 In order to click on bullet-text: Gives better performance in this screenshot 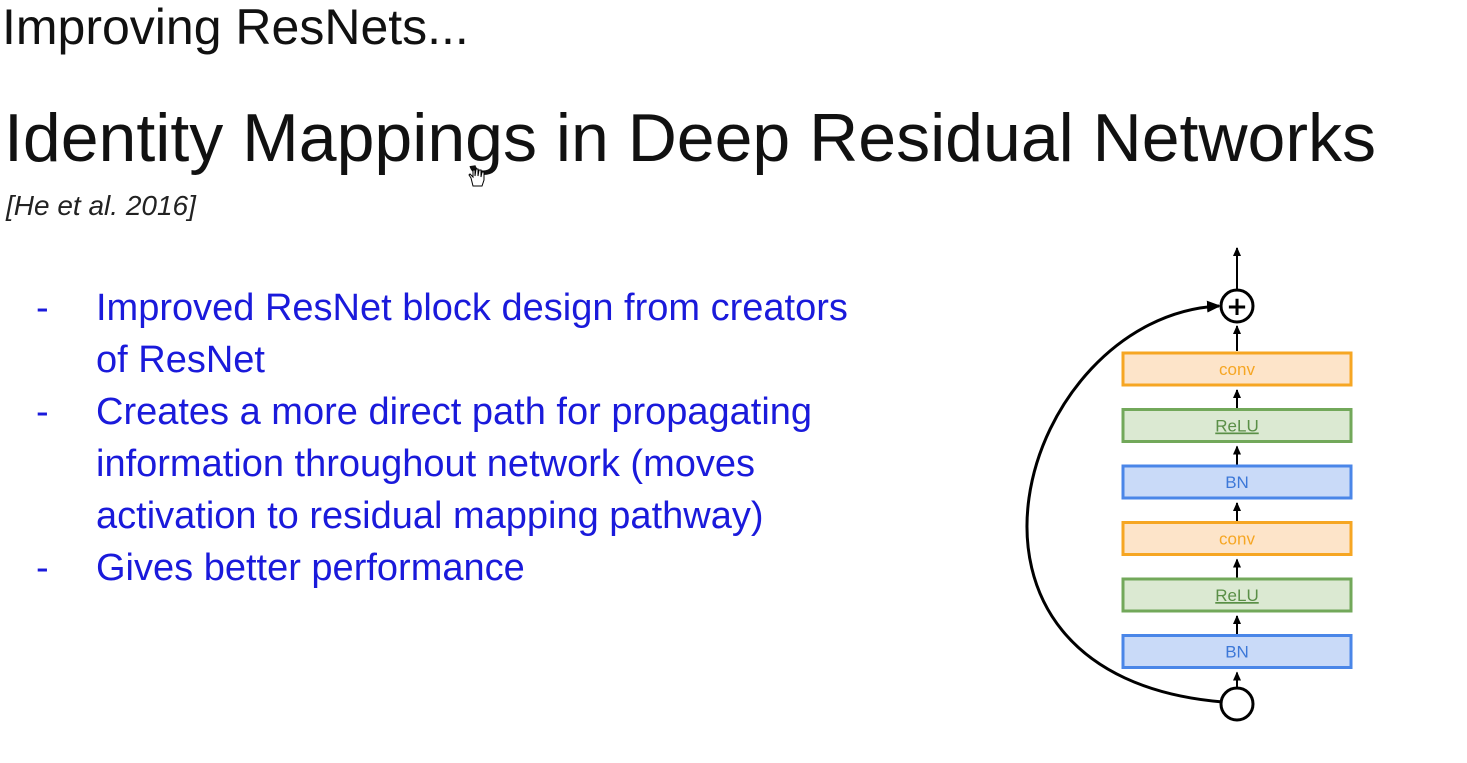, I will do `click(310, 568)`.